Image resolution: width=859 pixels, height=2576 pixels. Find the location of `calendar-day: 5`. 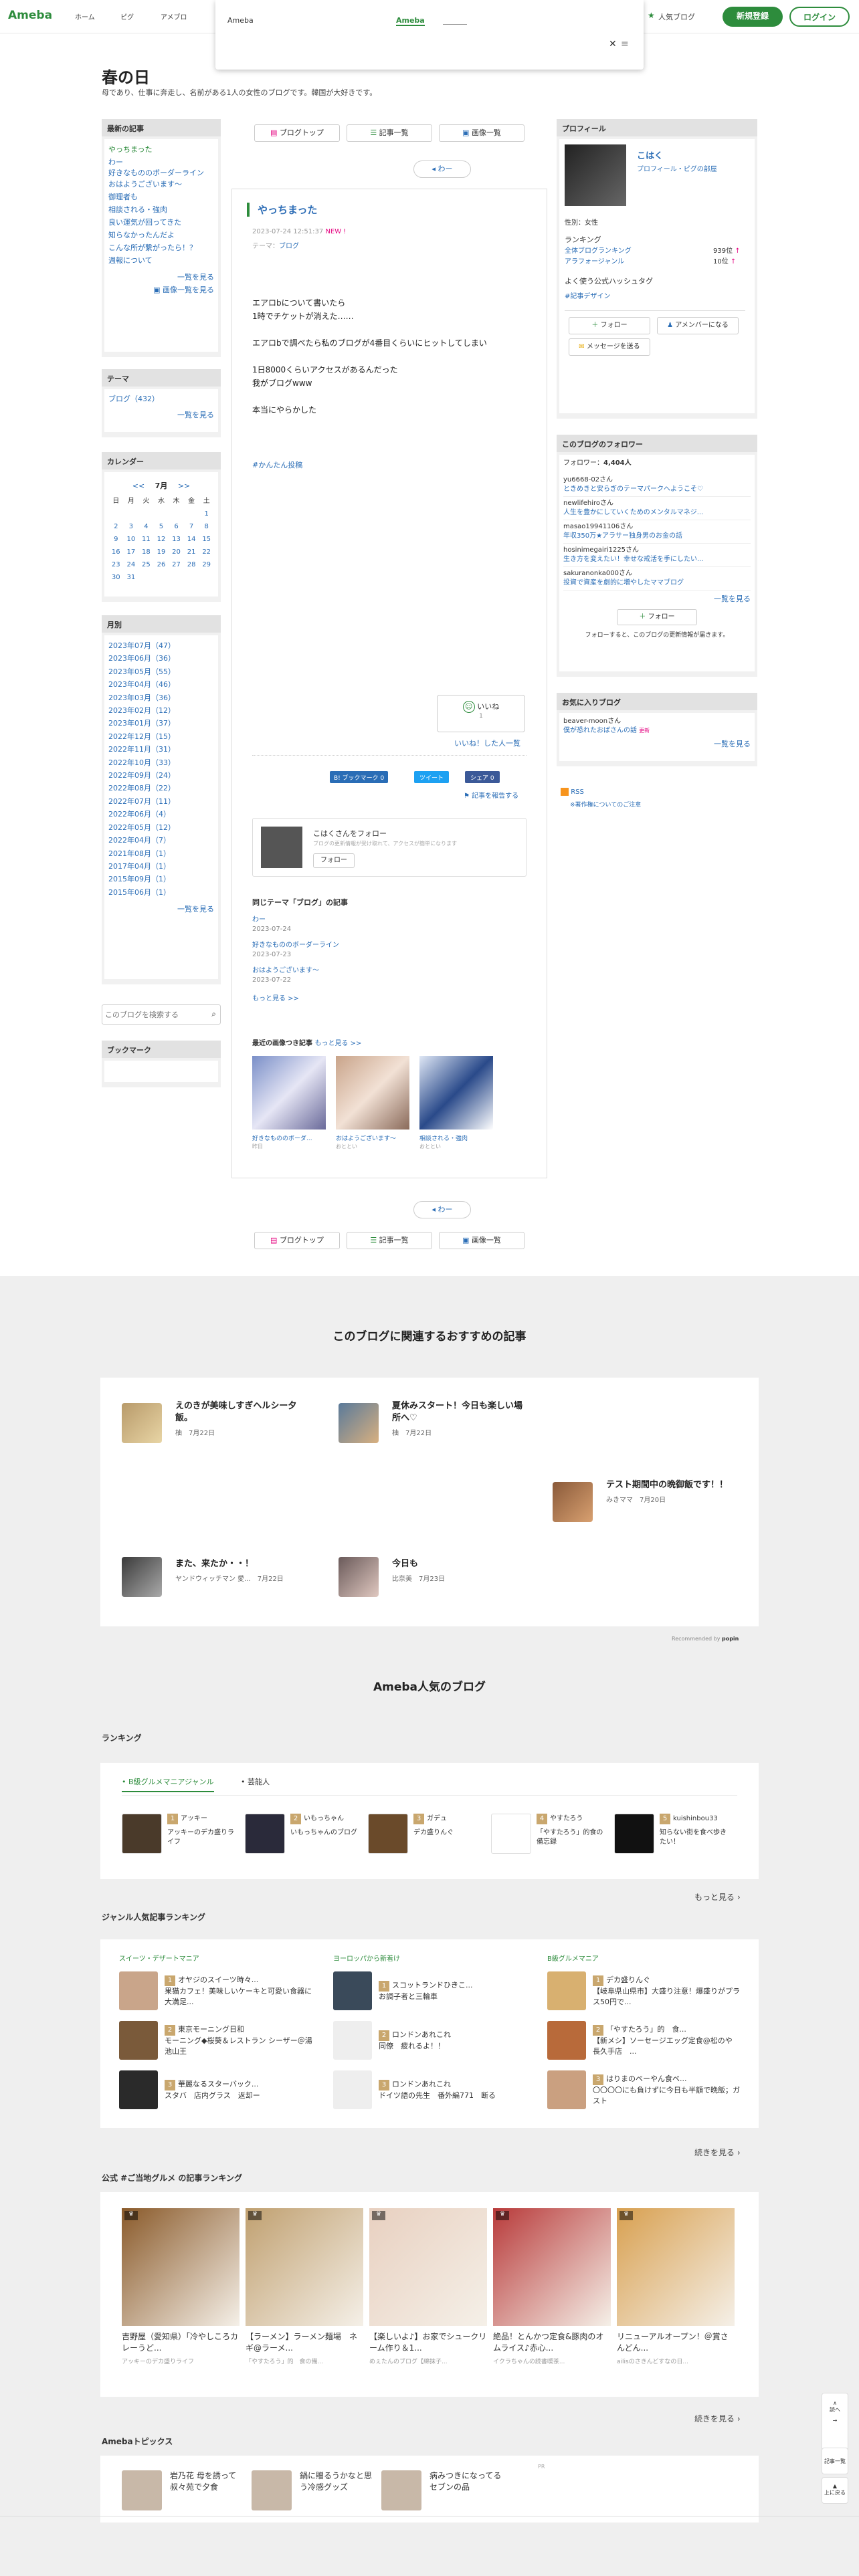

calendar-day: 5 is located at coordinates (162, 526).